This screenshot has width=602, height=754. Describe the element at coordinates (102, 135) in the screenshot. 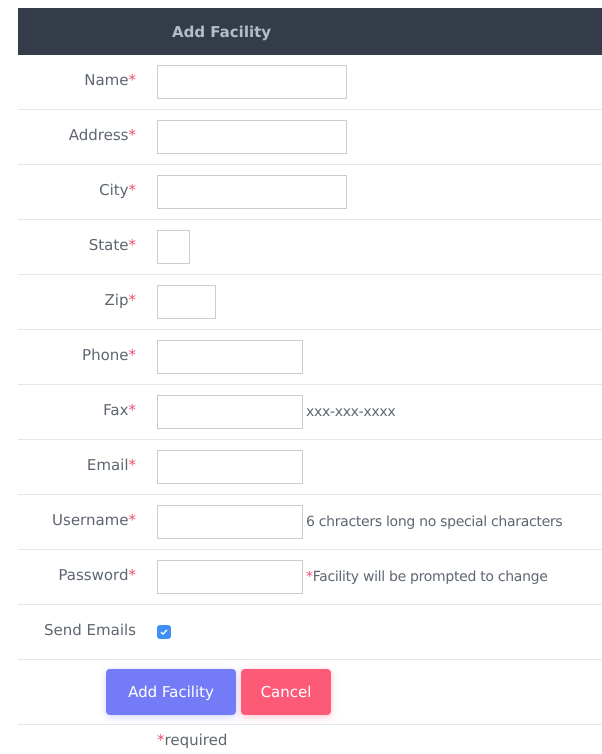

I see `field-label: Address*` at that location.